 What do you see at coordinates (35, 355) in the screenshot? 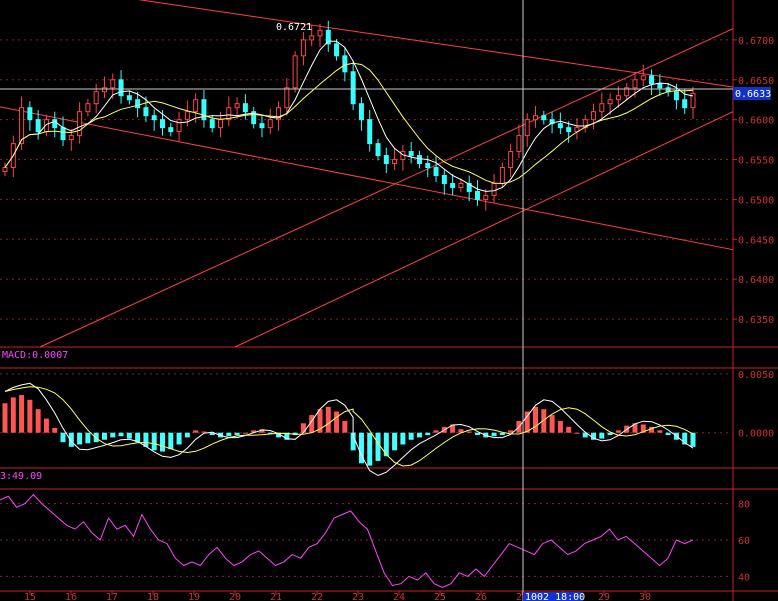
I see `macd-label: MACD:0.0007` at bounding box center [35, 355].